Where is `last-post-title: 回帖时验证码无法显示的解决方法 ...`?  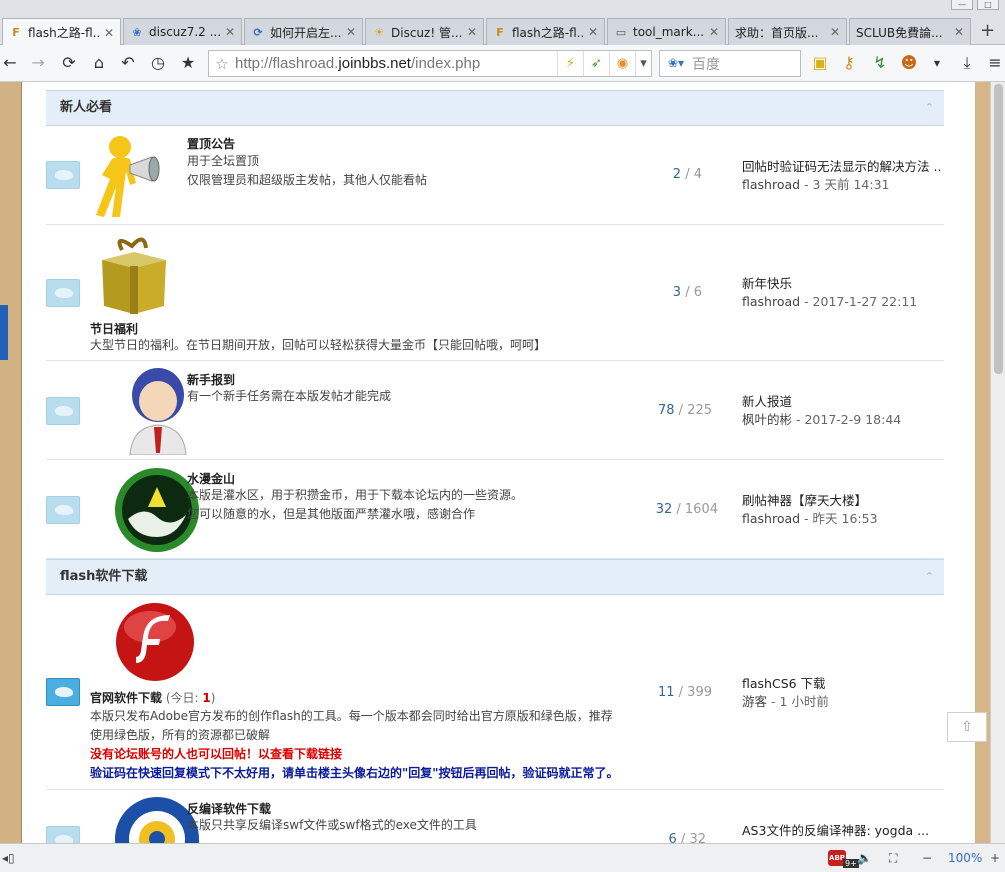 last-post-title: 回帖时验证码无法显示的解决方法 ... is located at coordinates (842, 167).